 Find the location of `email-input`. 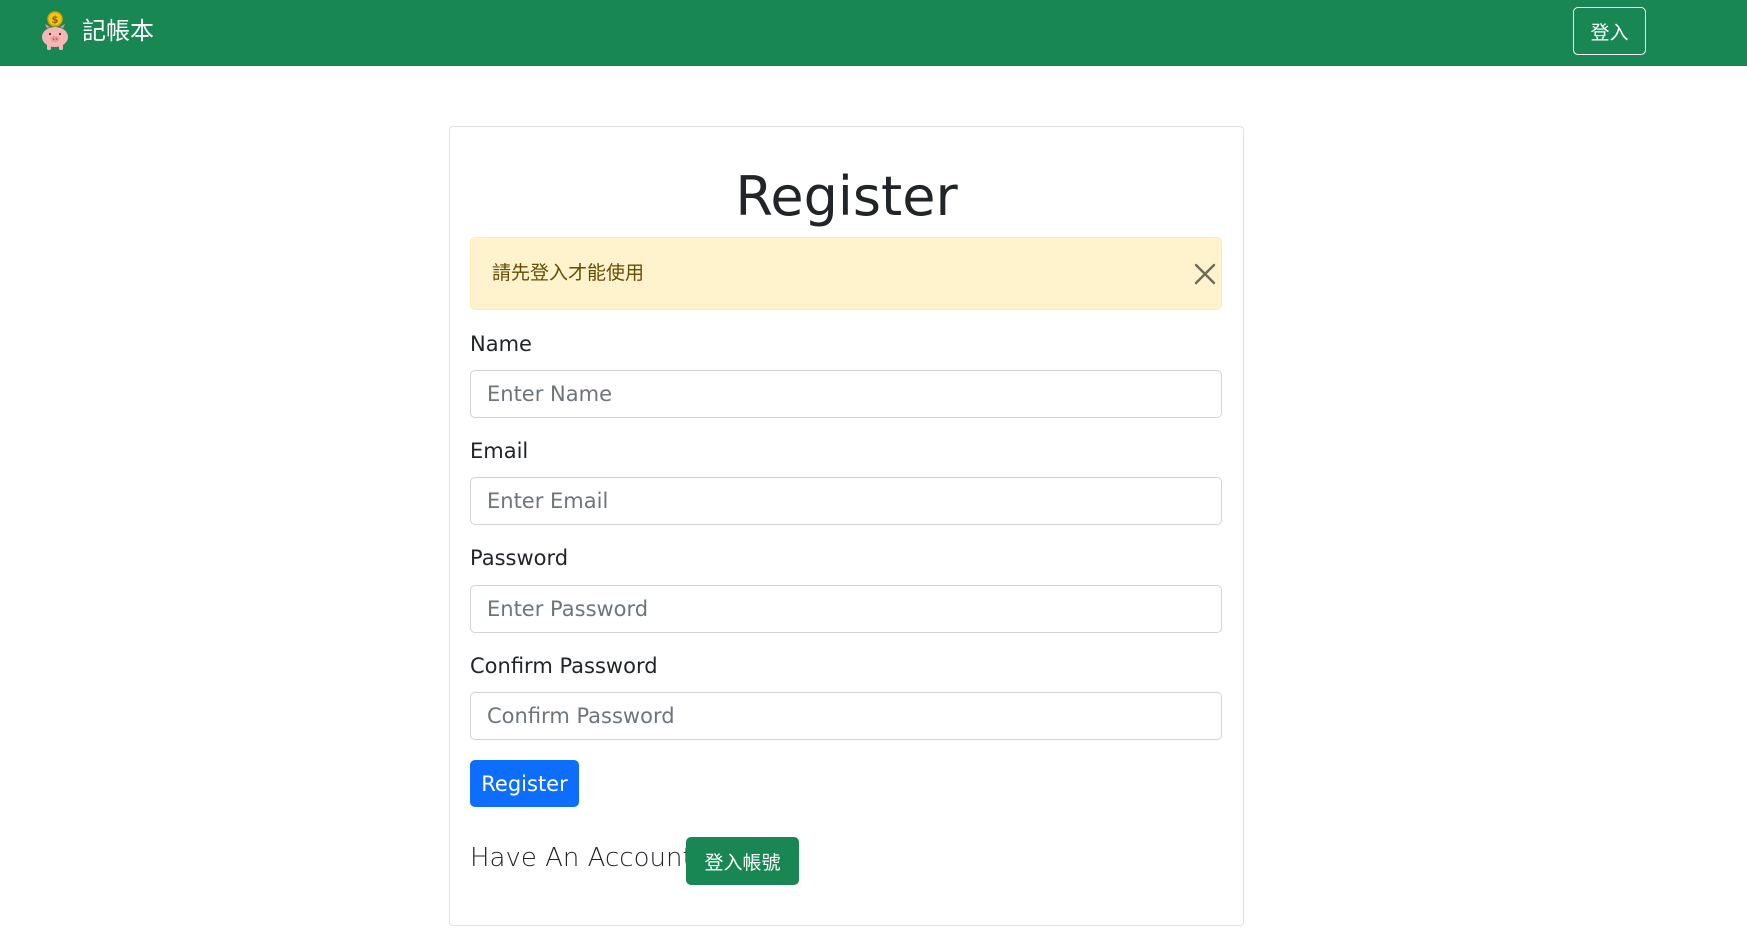

email-input is located at coordinates (846, 501).